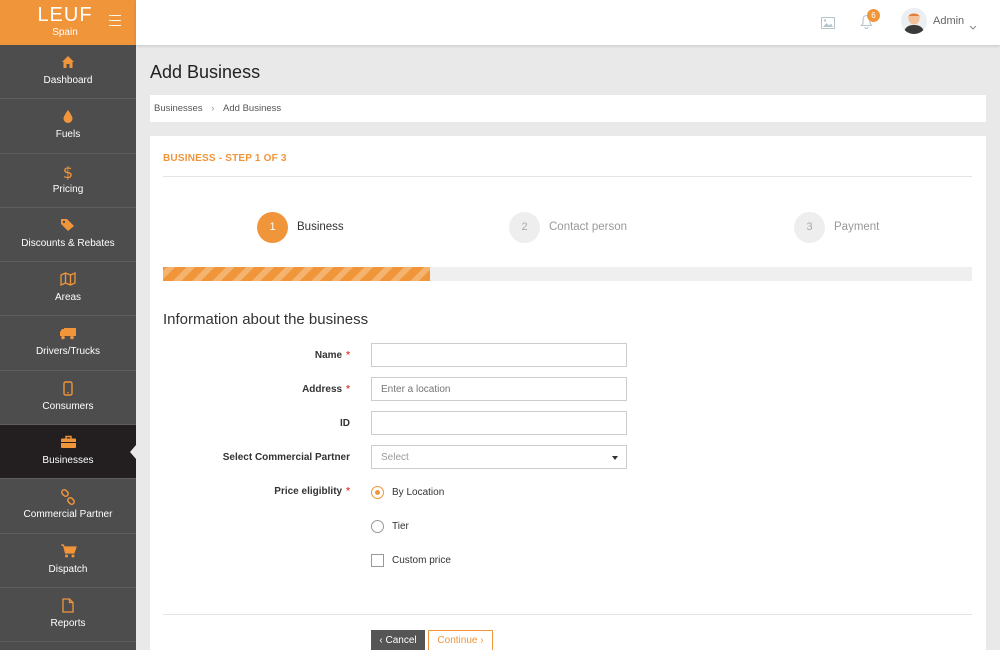  What do you see at coordinates (68, 280) in the screenshot?
I see `map-icon` at bounding box center [68, 280].